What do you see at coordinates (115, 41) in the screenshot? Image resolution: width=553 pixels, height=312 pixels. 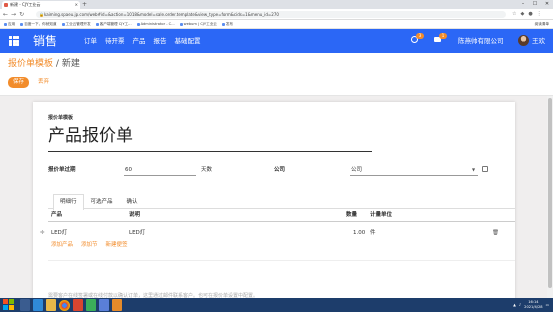 I see `menu-to-invoice: 待开票` at bounding box center [115, 41].